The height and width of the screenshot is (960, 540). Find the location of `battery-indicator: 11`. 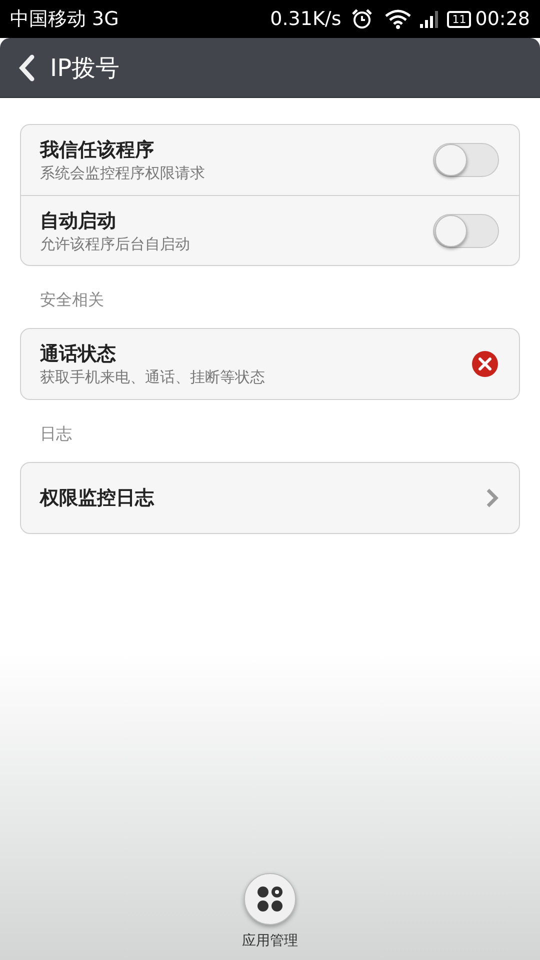

battery-indicator: 11 is located at coordinates (459, 19).